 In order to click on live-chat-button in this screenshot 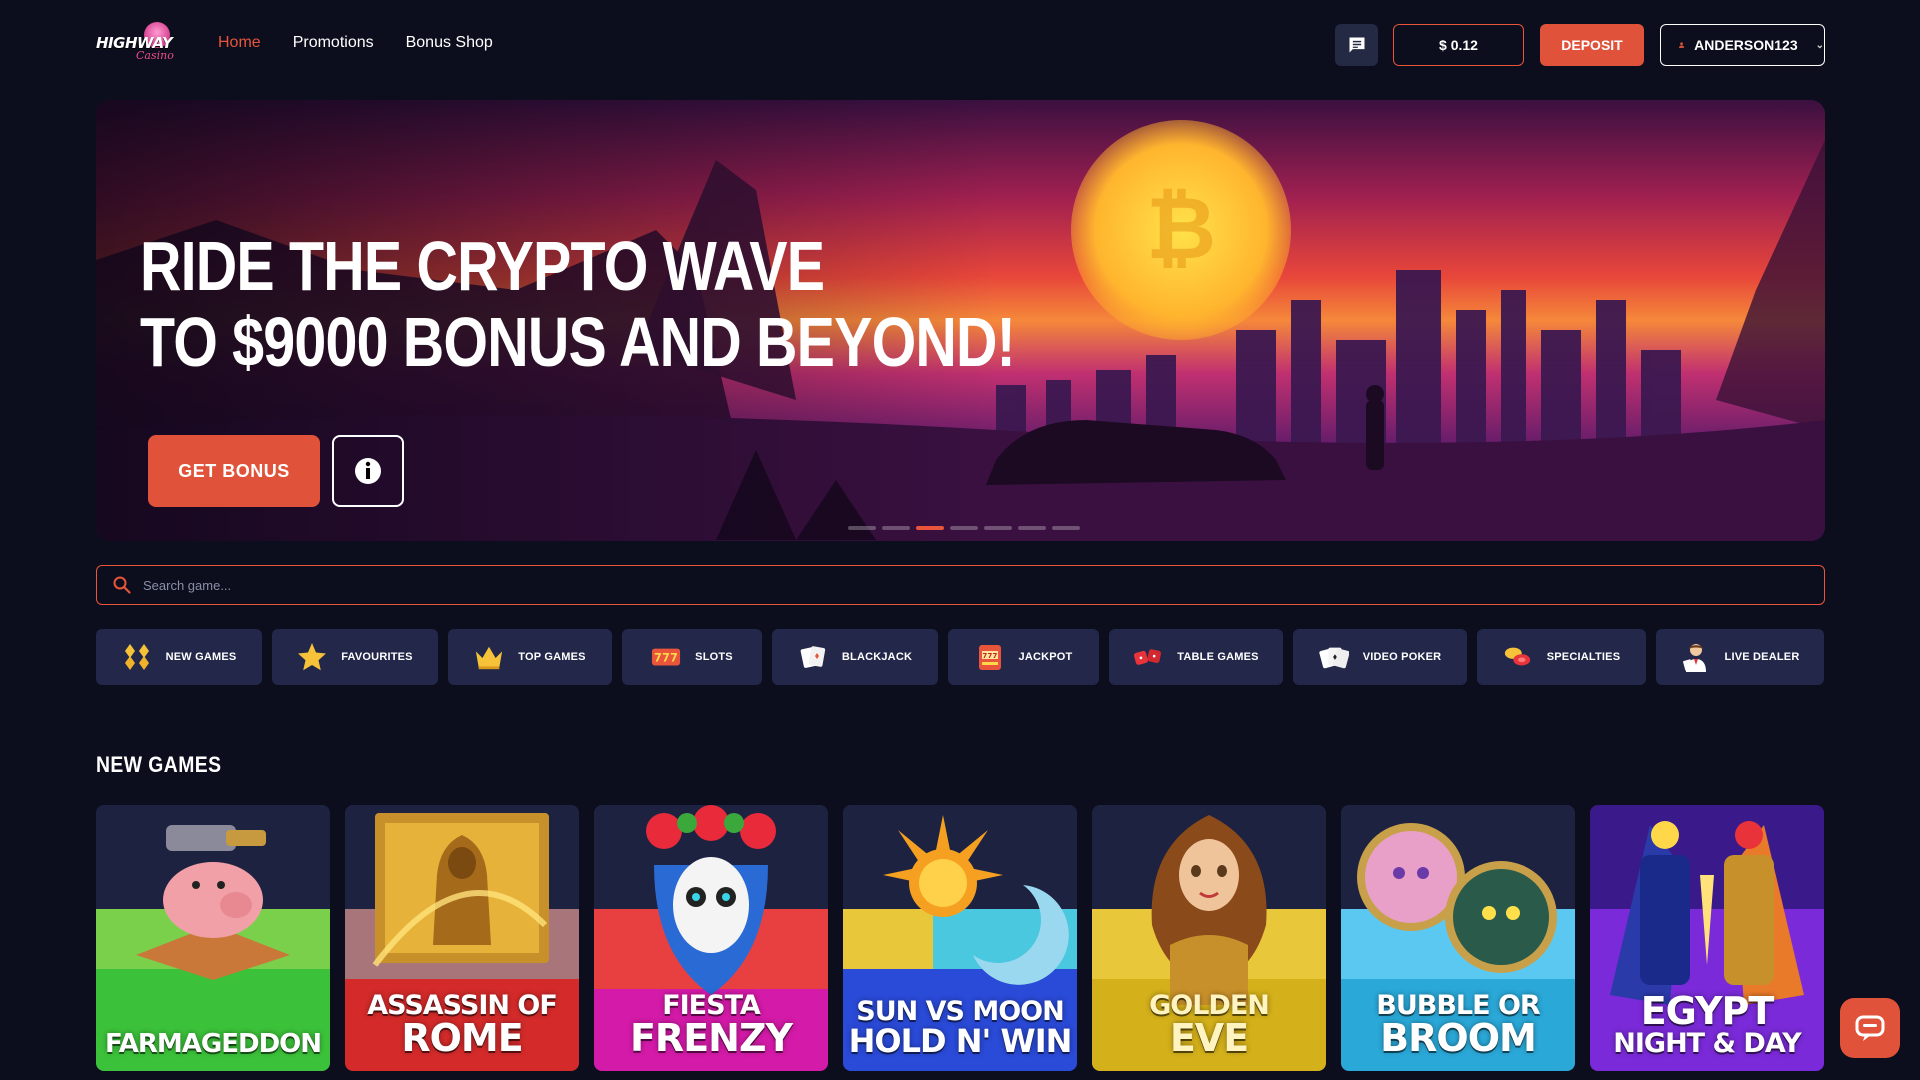, I will do `click(1870, 1028)`.